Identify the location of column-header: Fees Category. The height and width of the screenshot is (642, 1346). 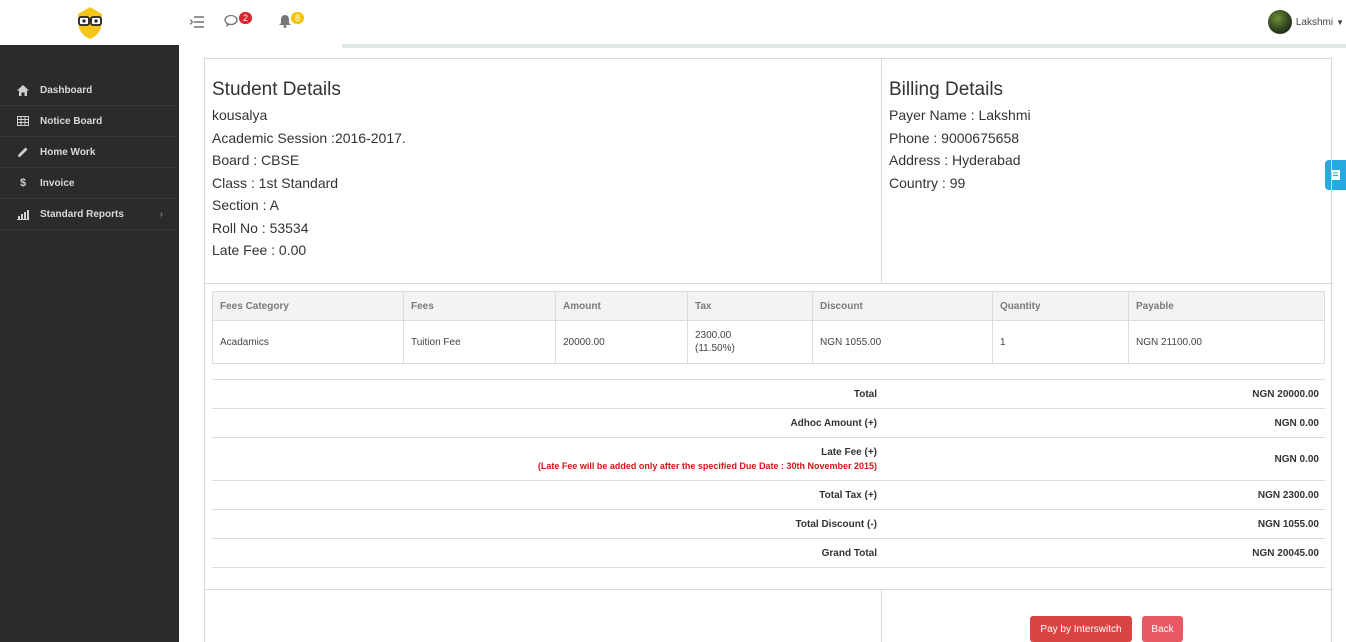
(308, 306).